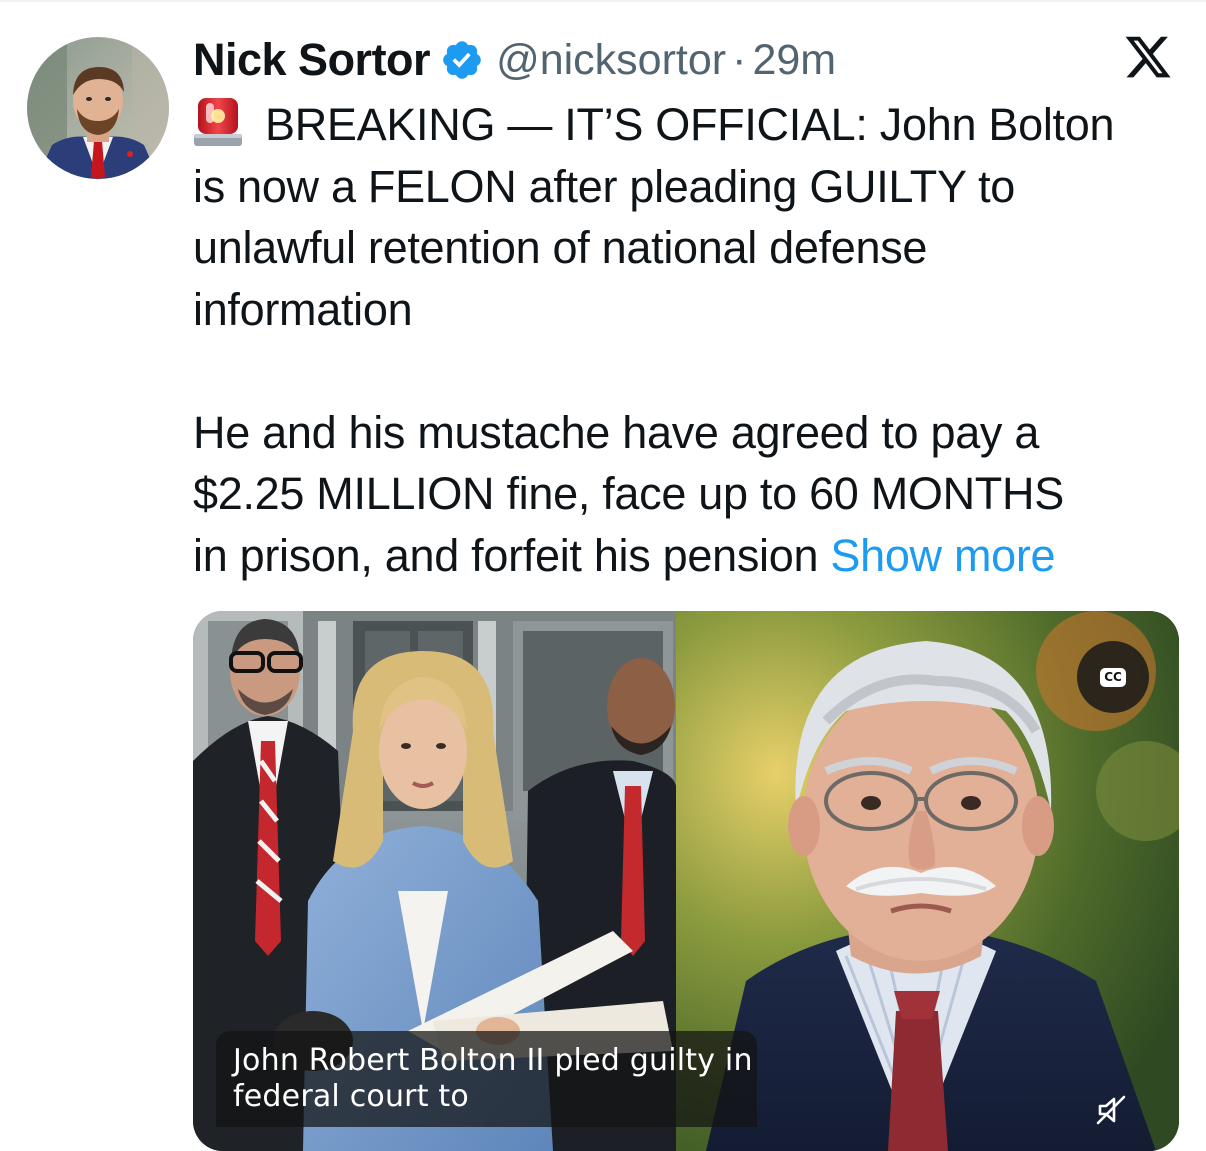  What do you see at coordinates (611, 60) in the screenshot?
I see `author-handle: @nicksortor` at bounding box center [611, 60].